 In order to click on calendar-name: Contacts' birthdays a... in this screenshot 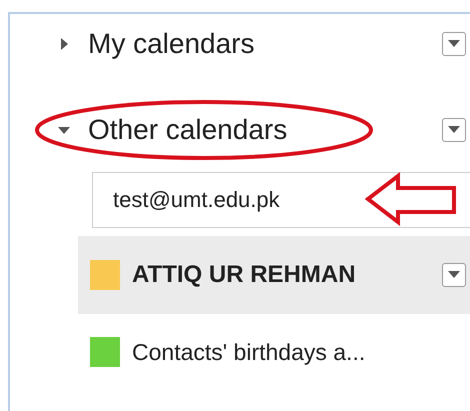, I will do `click(249, 352)`.